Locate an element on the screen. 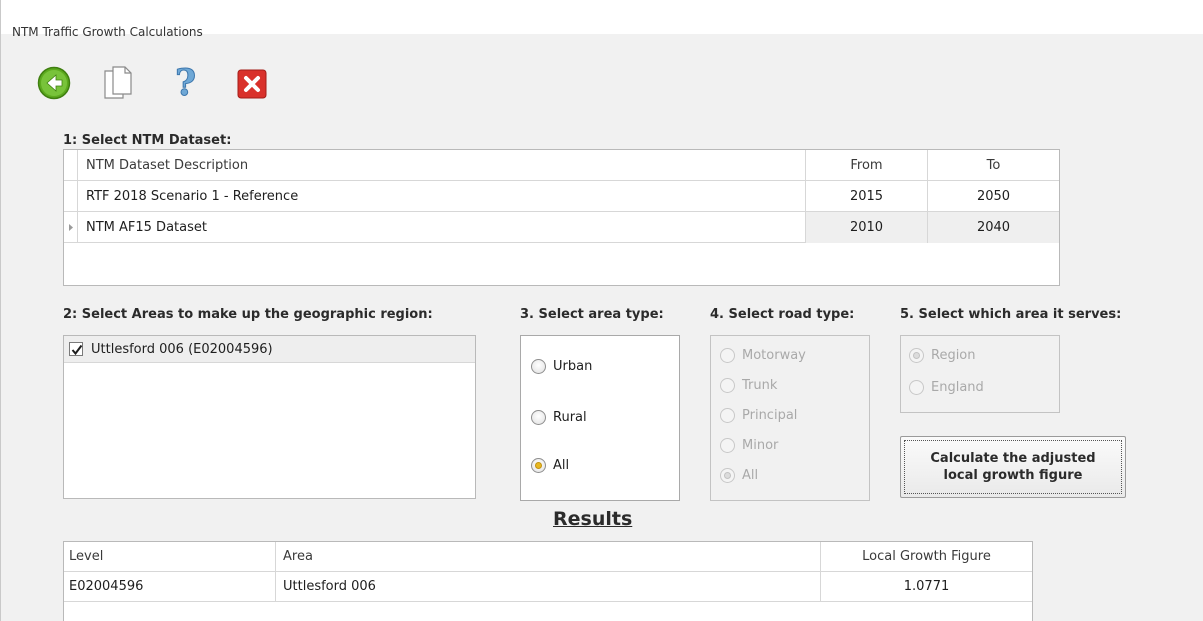 The width and height of the screenshot is (1203, 621). results-grid-header: Level Area Local Growth Figure is located at coordinates (548, 557).